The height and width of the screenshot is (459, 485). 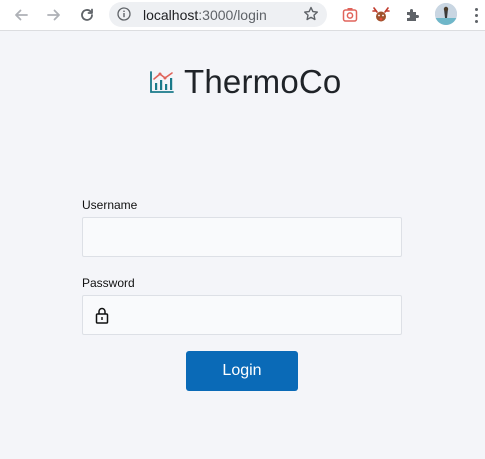 I want to click on arrow-right-icon, so click(x=53, y=15).